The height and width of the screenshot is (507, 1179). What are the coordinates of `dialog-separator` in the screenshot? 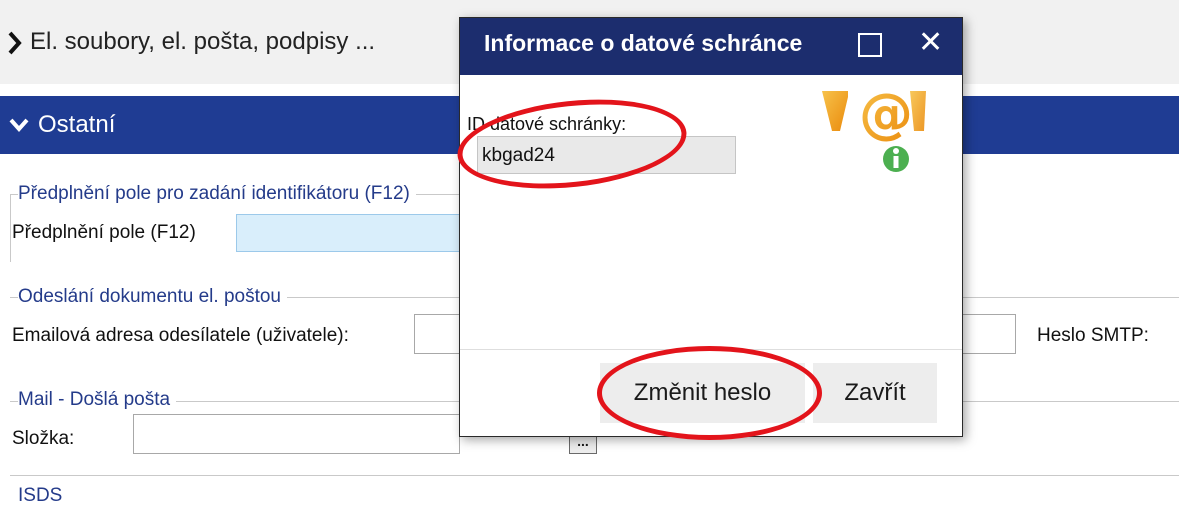 It's located at (711, 349).